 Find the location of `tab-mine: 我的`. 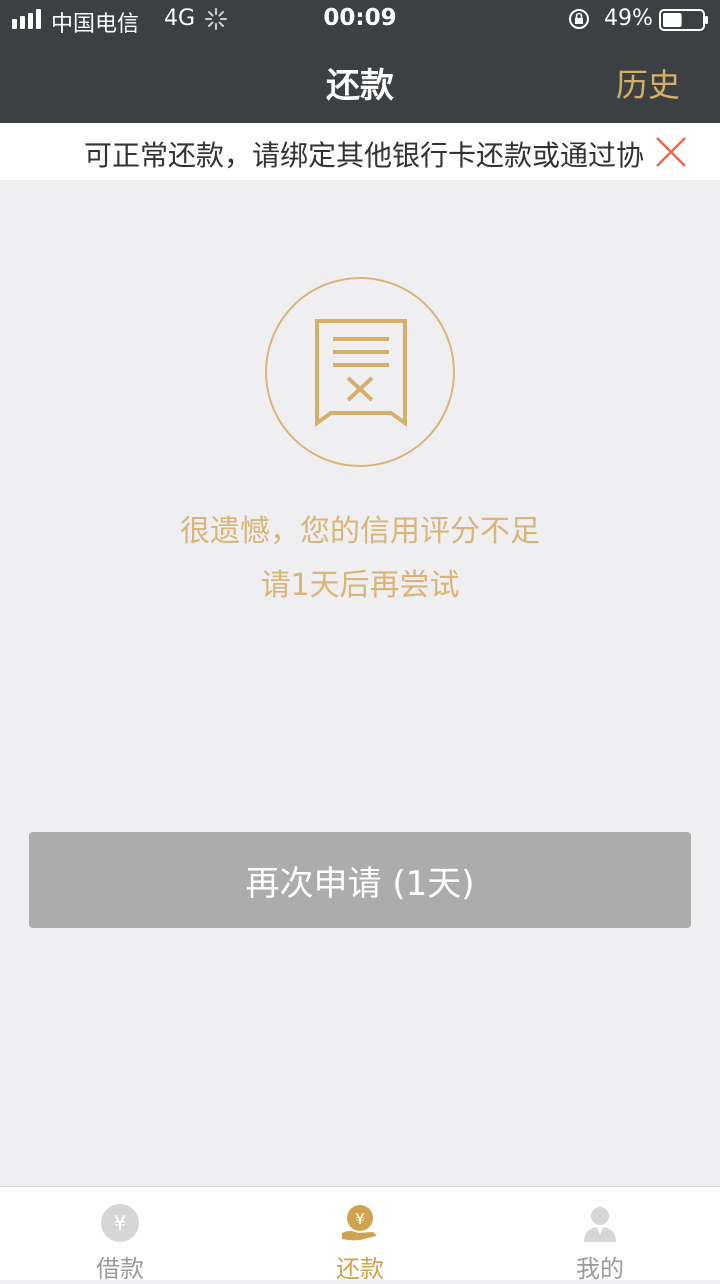

tab-mine: 我的 is located at coordinates (600, 1235).